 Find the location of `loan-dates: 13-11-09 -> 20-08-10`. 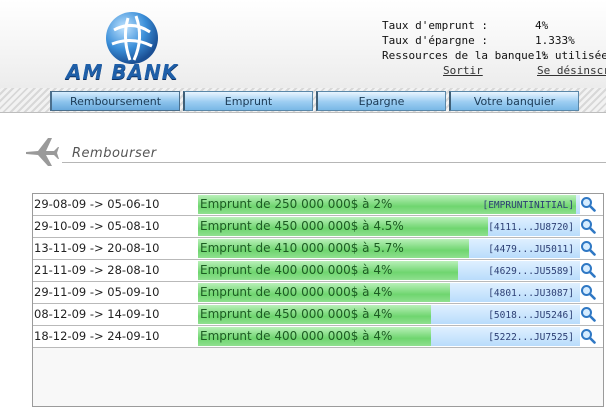

loan-dates: 13-11-09 -> 20-08-10 is located at coordinates (97, 248).